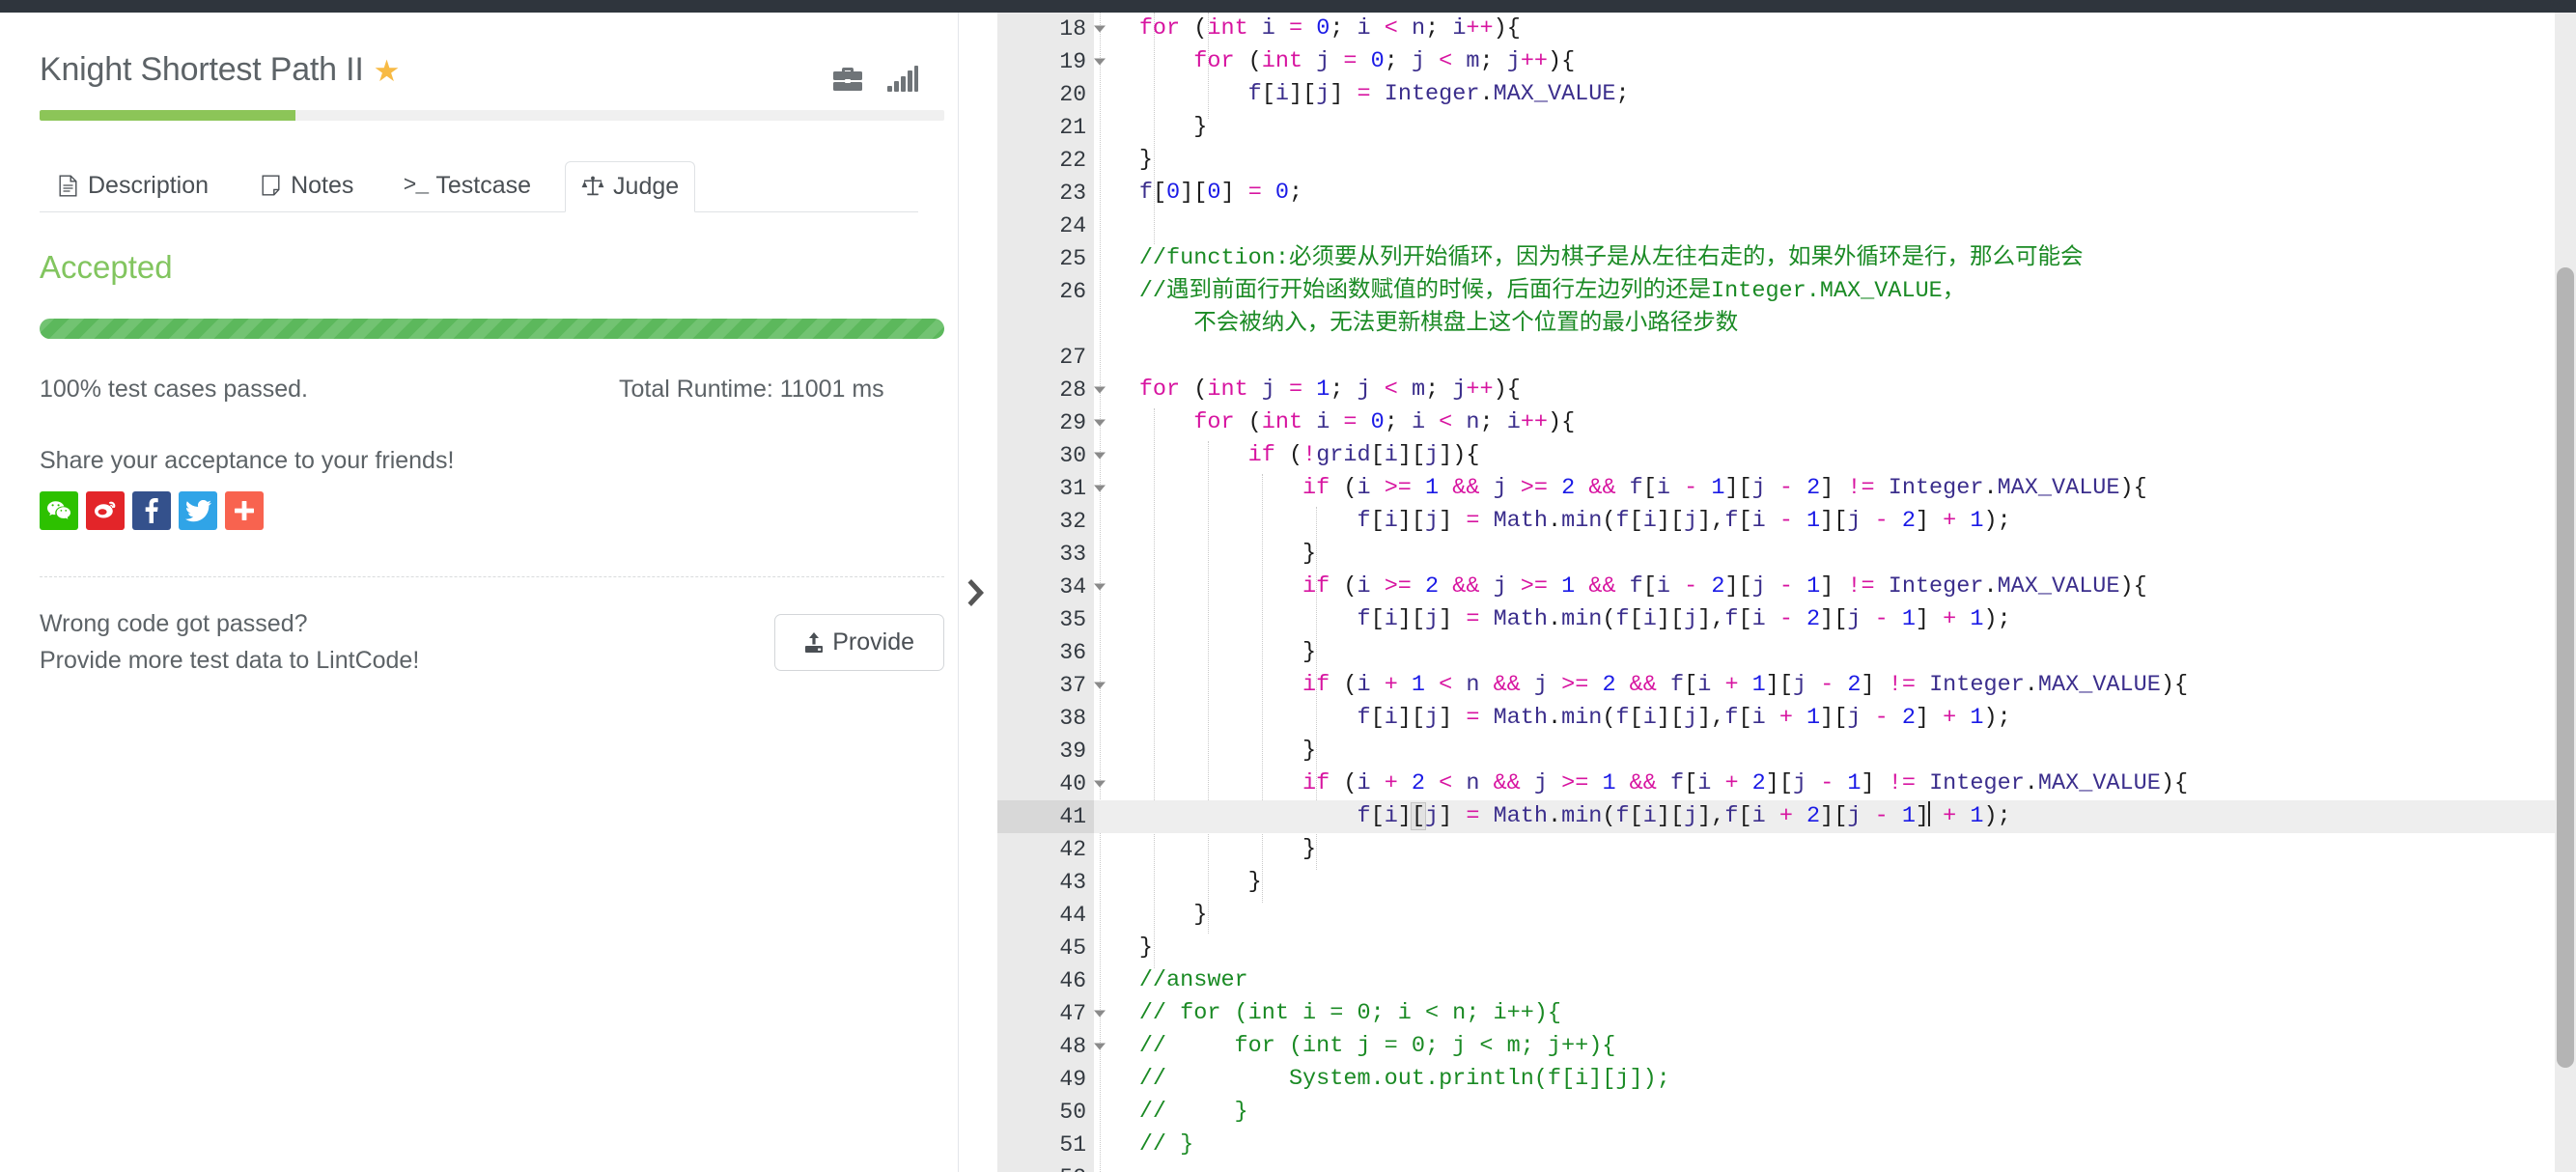 The image size is (2576, 1172). What do you see at coordinates (1787, 1014) in the screenshot?
I see `code-line: 47 // for (int i = 0; i < n; i++){` at bounding box center [1787, 1014].